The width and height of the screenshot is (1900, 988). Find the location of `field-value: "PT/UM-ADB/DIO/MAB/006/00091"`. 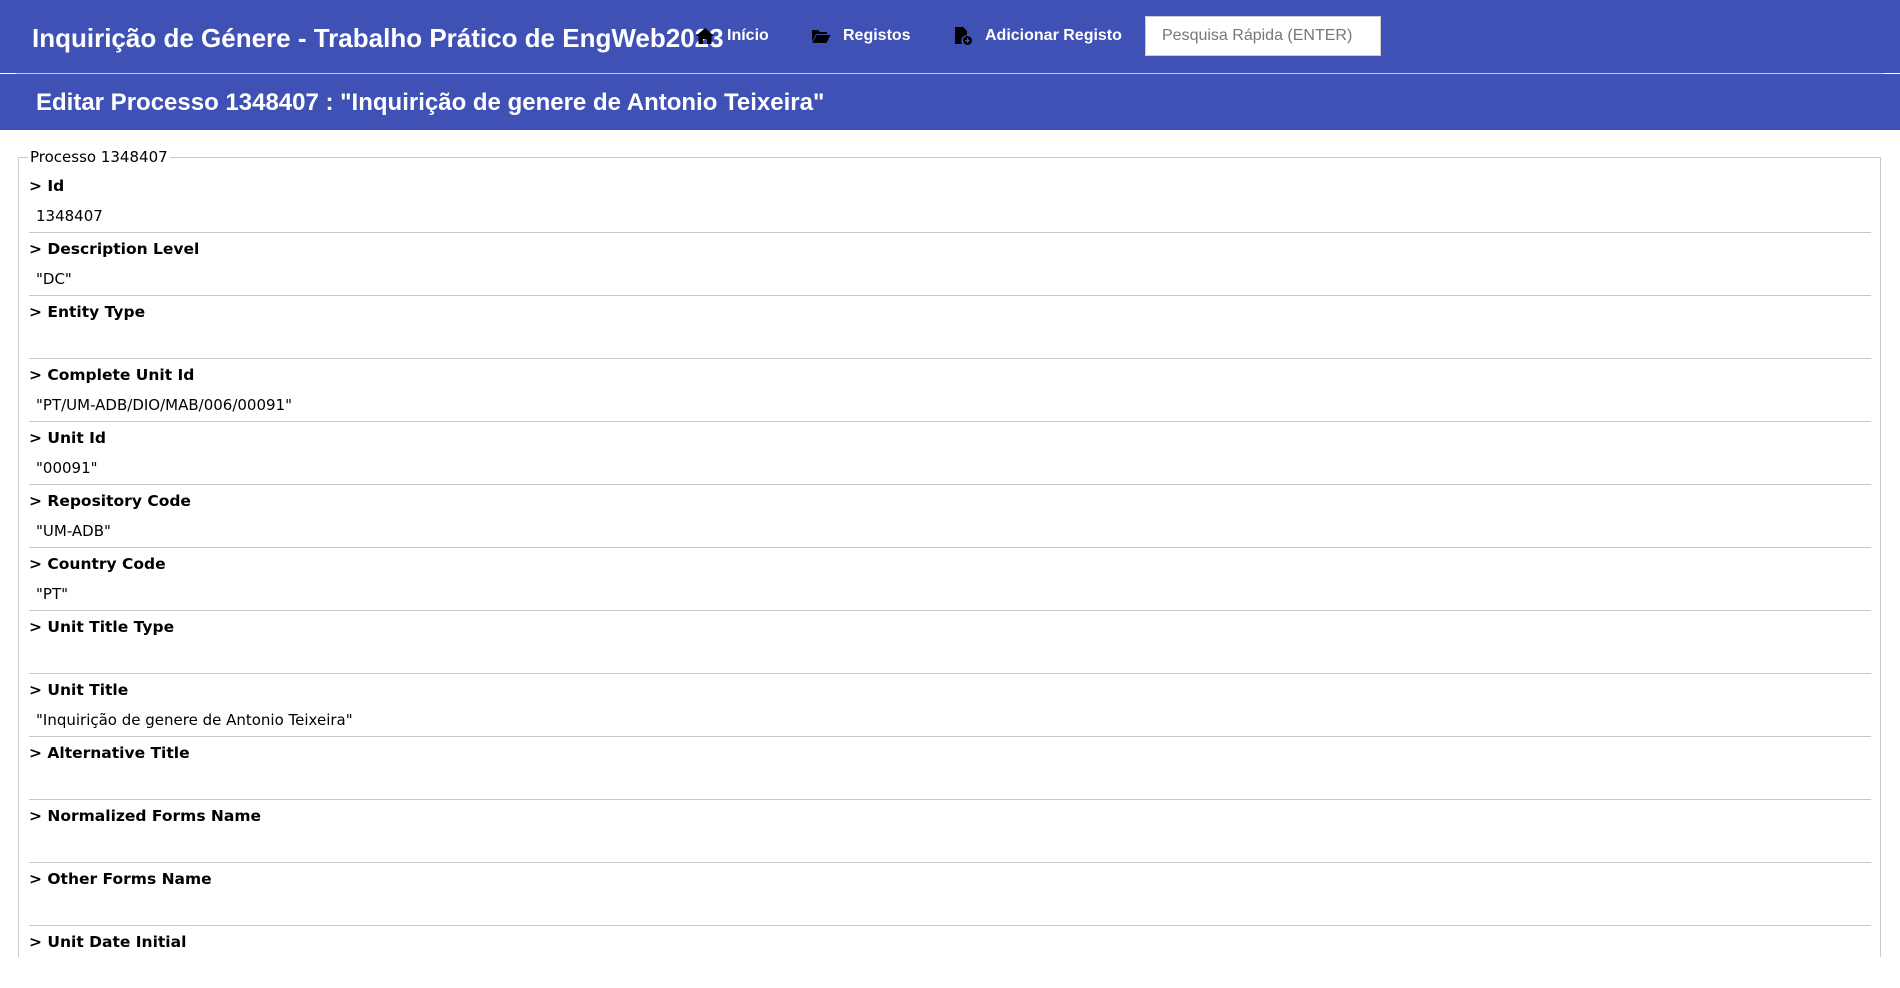

field-value: "PT/UM-ADB/DIO/MAB/006/00091" is located at coordinates (164, 405).